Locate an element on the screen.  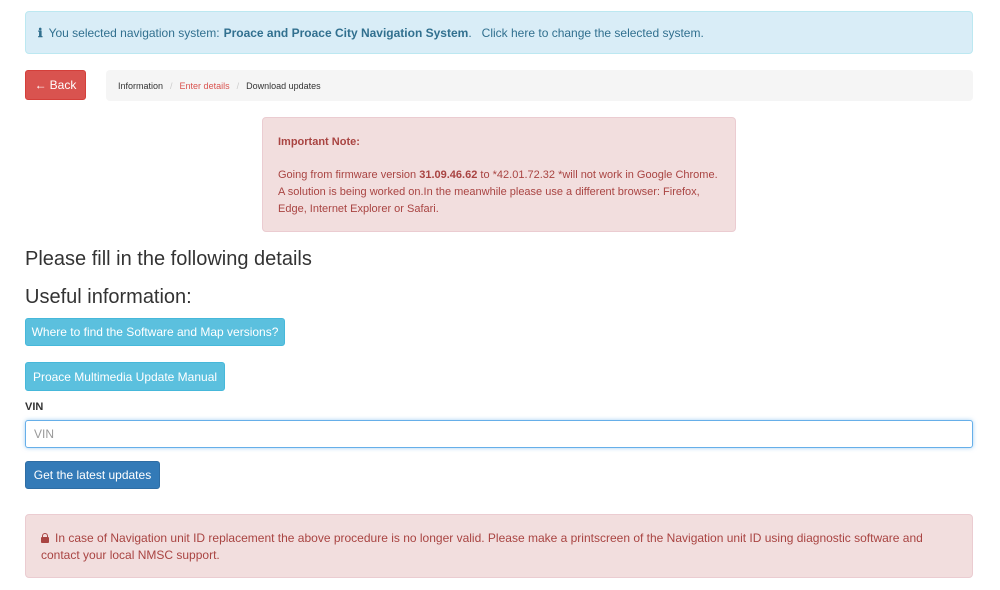
fill-details-heading: Please fill in the following details is located at coordinates (168, 259).